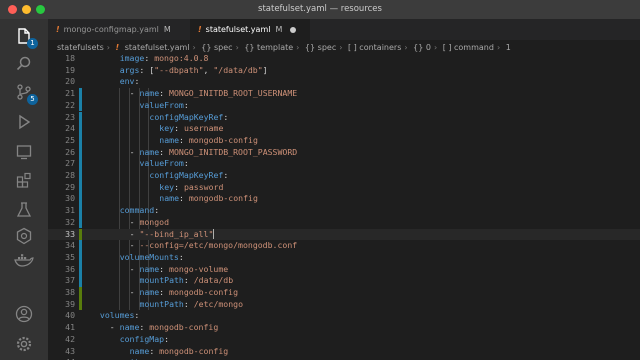  What do you see at coordinates (70, 233) in the screenshot?
I see `line-number: 33` at bounding box center [70, 233].